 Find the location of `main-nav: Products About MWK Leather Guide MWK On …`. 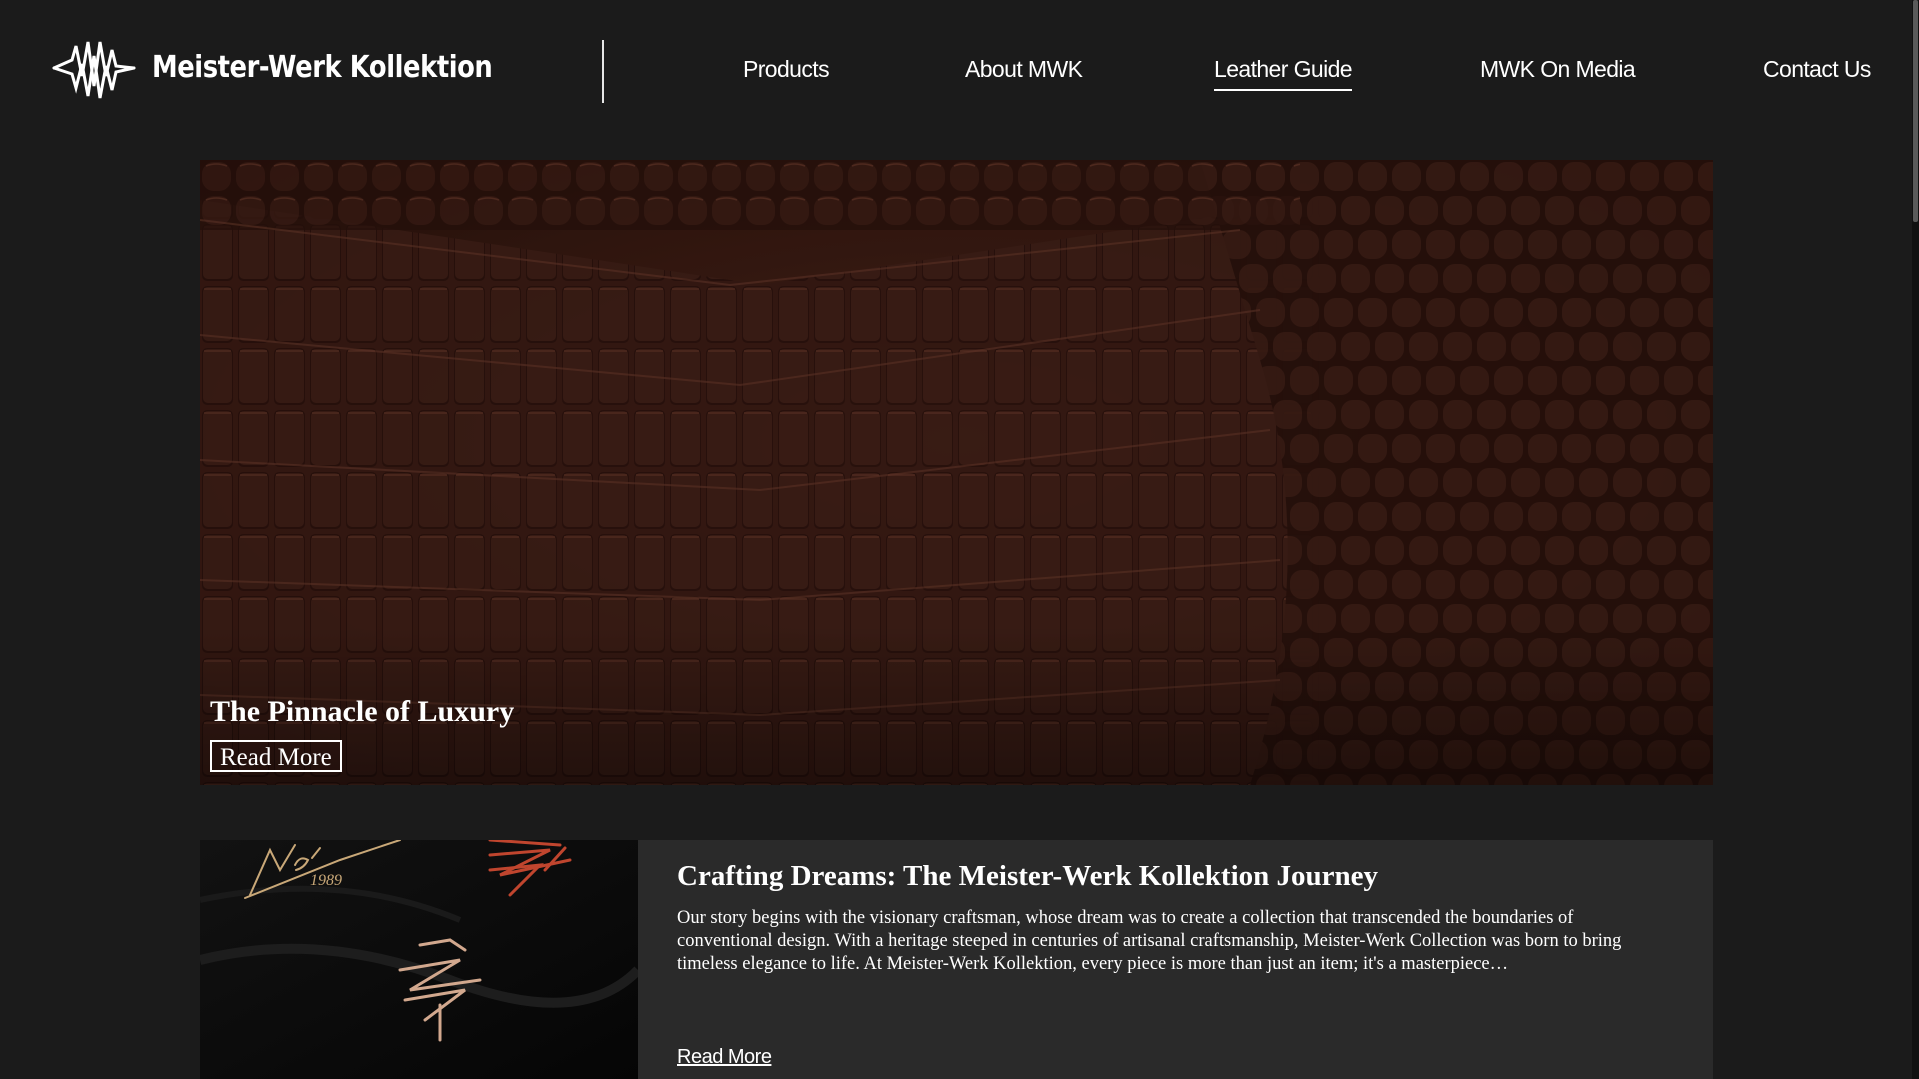

main-nav: Products About MWK Leather Guide MWK On … is located at coordinates (956, 76).